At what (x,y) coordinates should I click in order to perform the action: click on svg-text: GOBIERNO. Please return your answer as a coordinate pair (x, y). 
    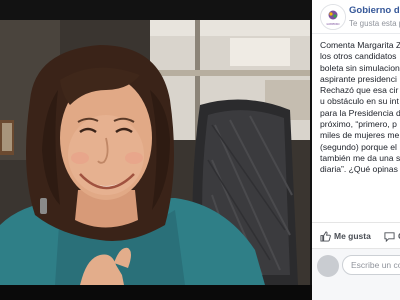
    Looking at the image, I should click on (333, 24).